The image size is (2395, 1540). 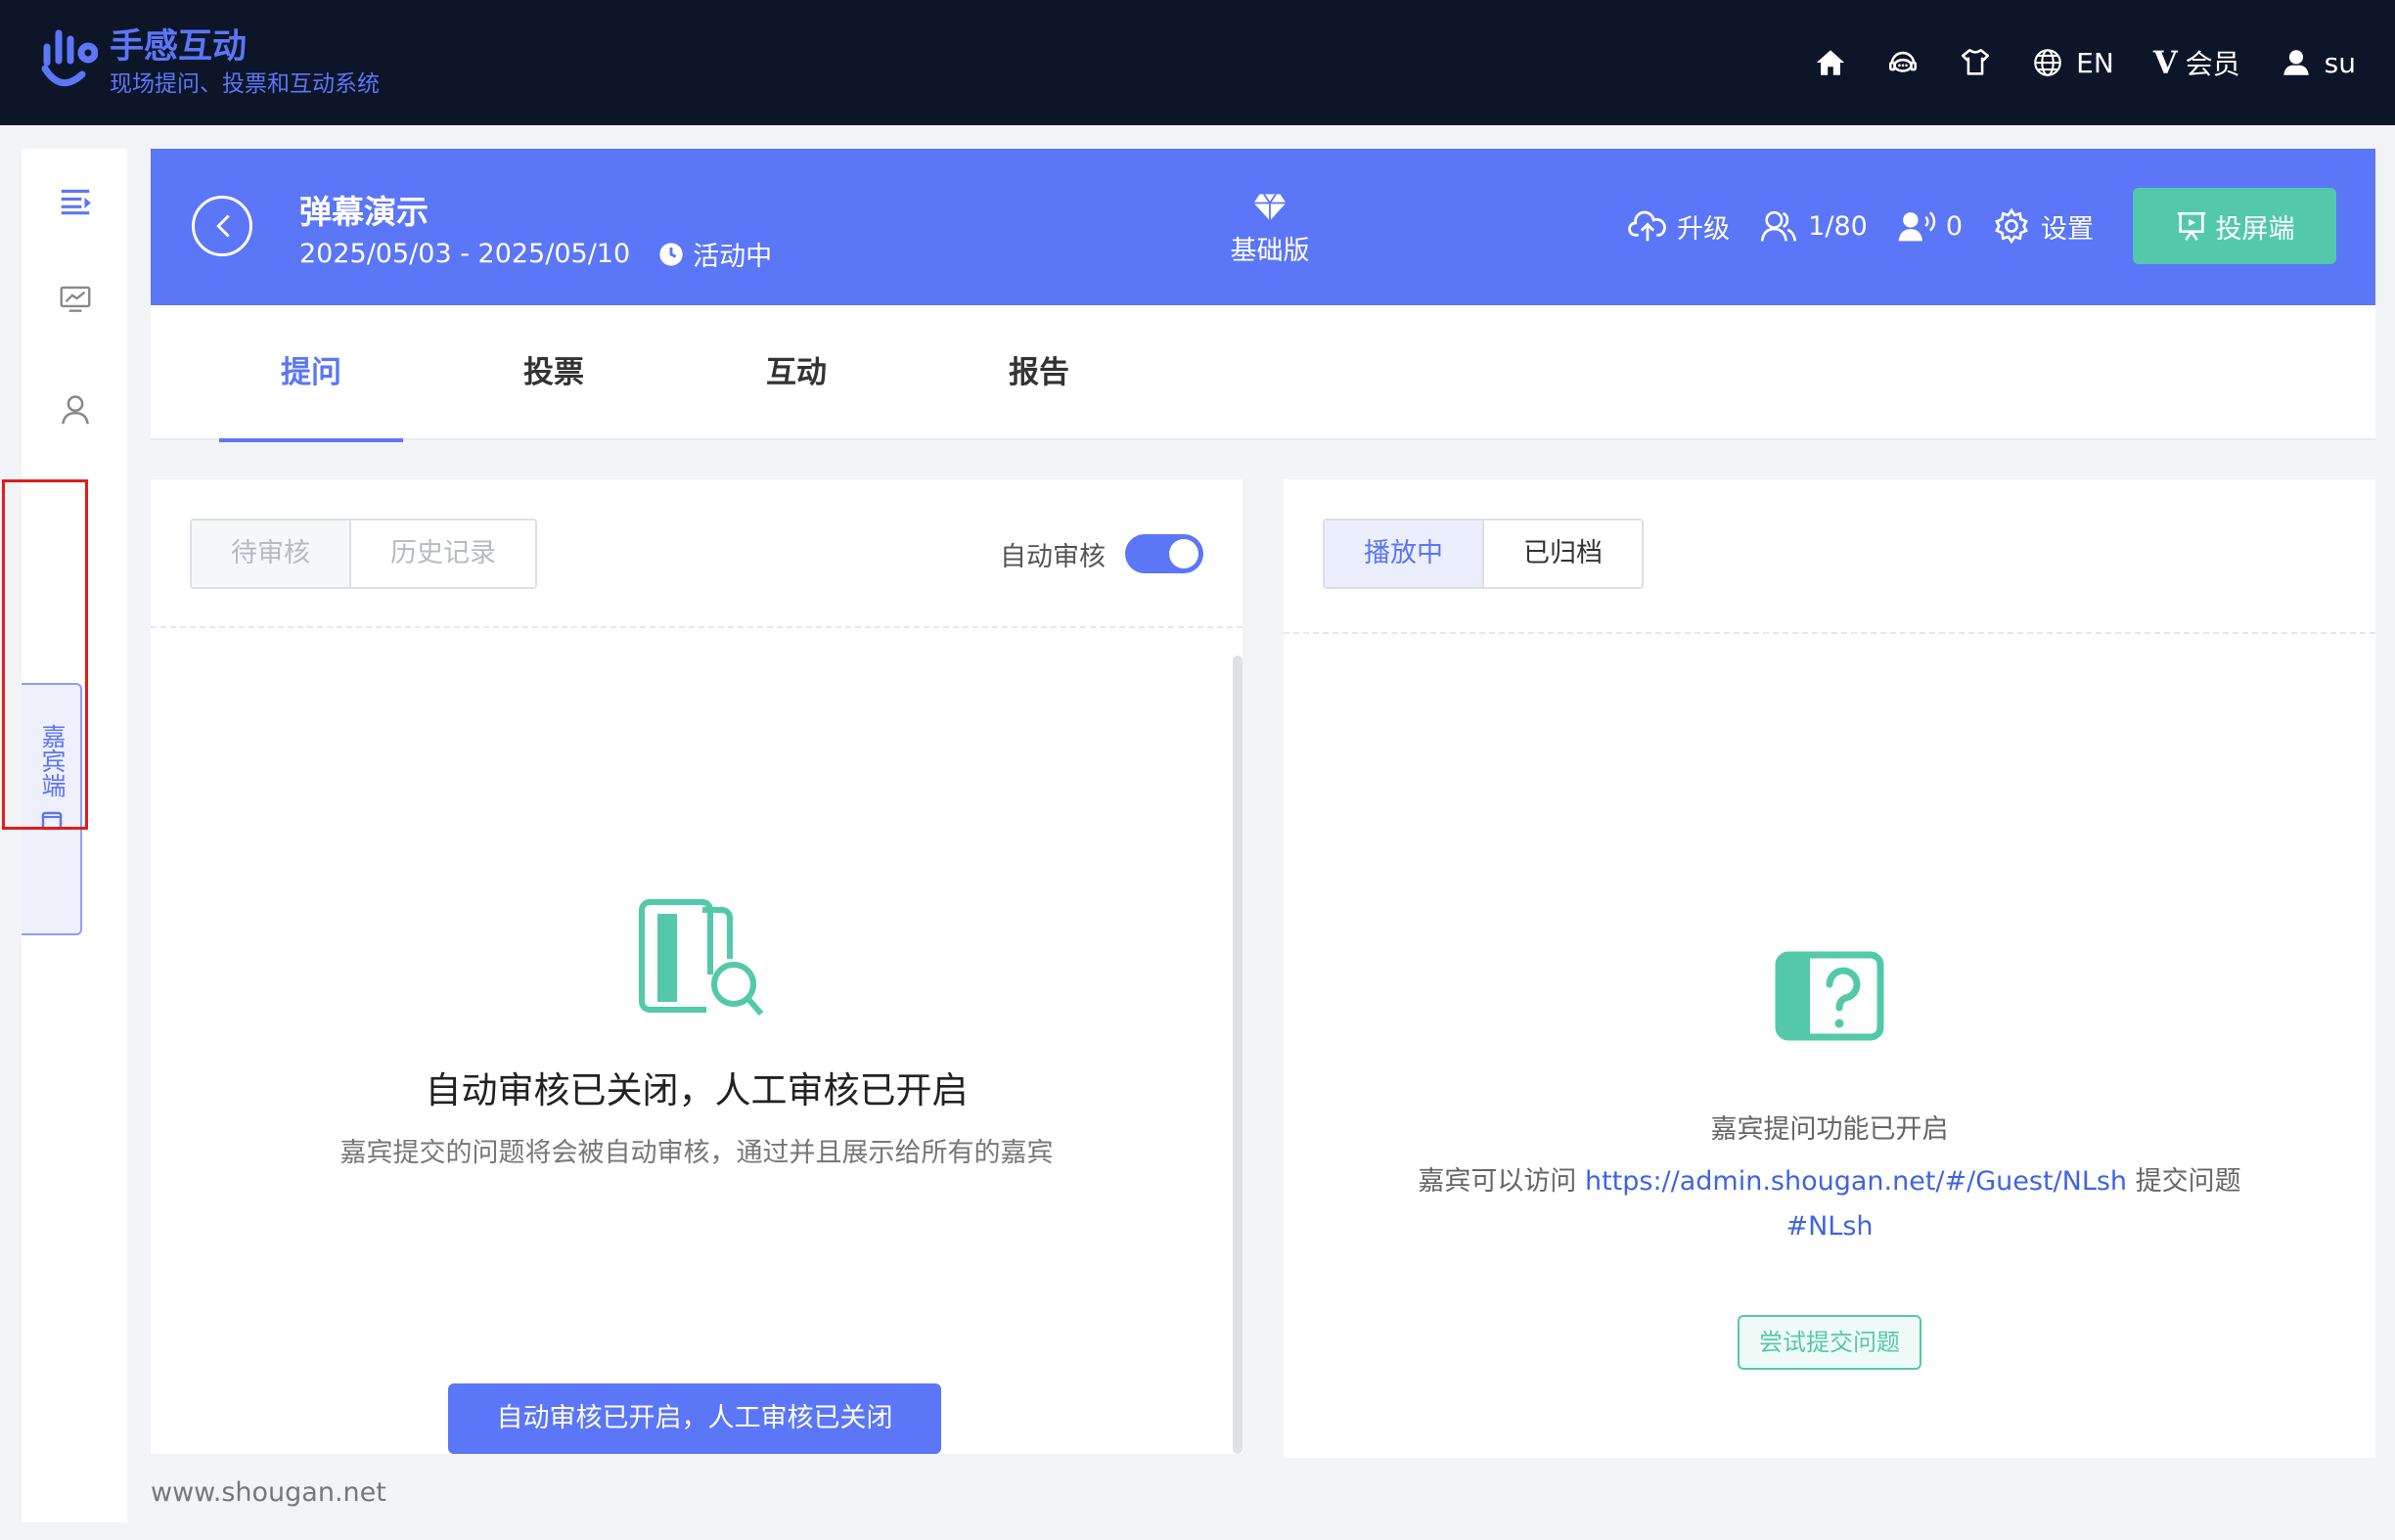 I want to click on gear-icon, so click(x=2012, y=226).